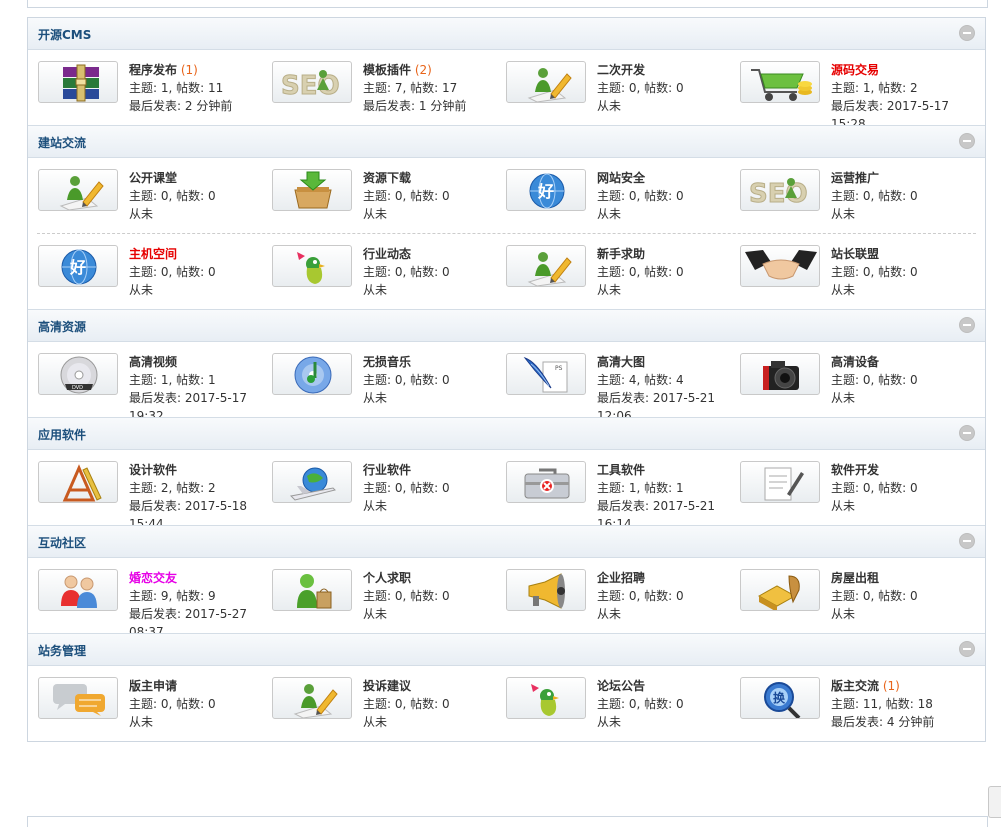 The height and width of the screenshot is (827, 1001). What do you see at coordinates (406, 596) in the screenshot?
I see `forum-stats: 主题: 0, 帖数: 0` at bounding box center [406, 596].